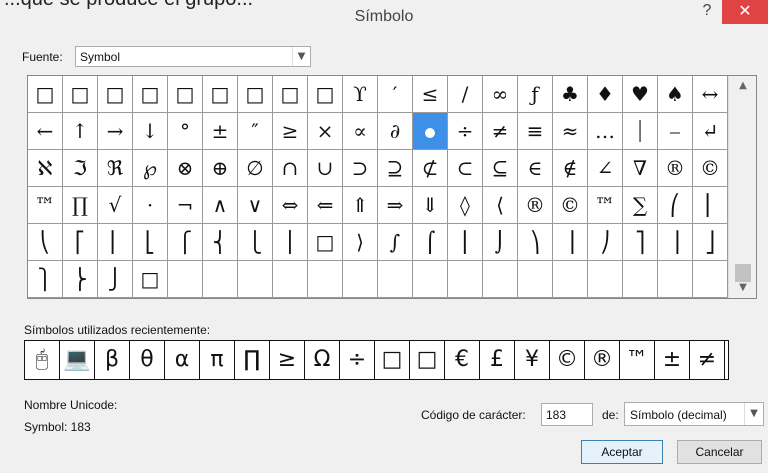  What do you see at coordinates (45, 168) in the screenshot?
I see `symbol-cell: ℵ` at bounding box center [45, 168].